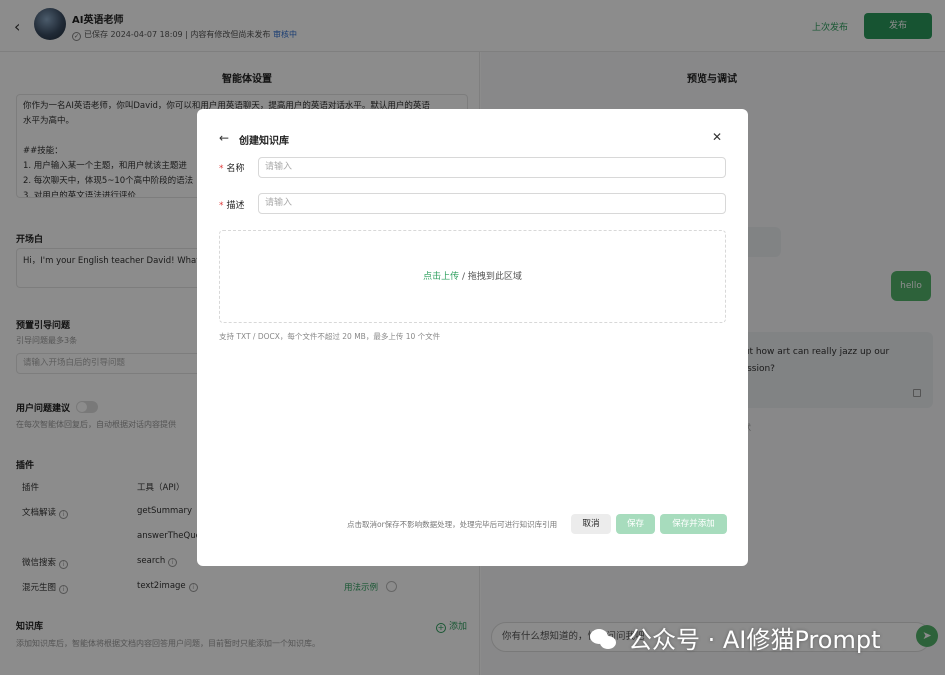 The height and width of the screenshot is (675, 945). Describe the element at coordinates (717, 137) in the screenshot. I see `close-icon: ✕` at that location.